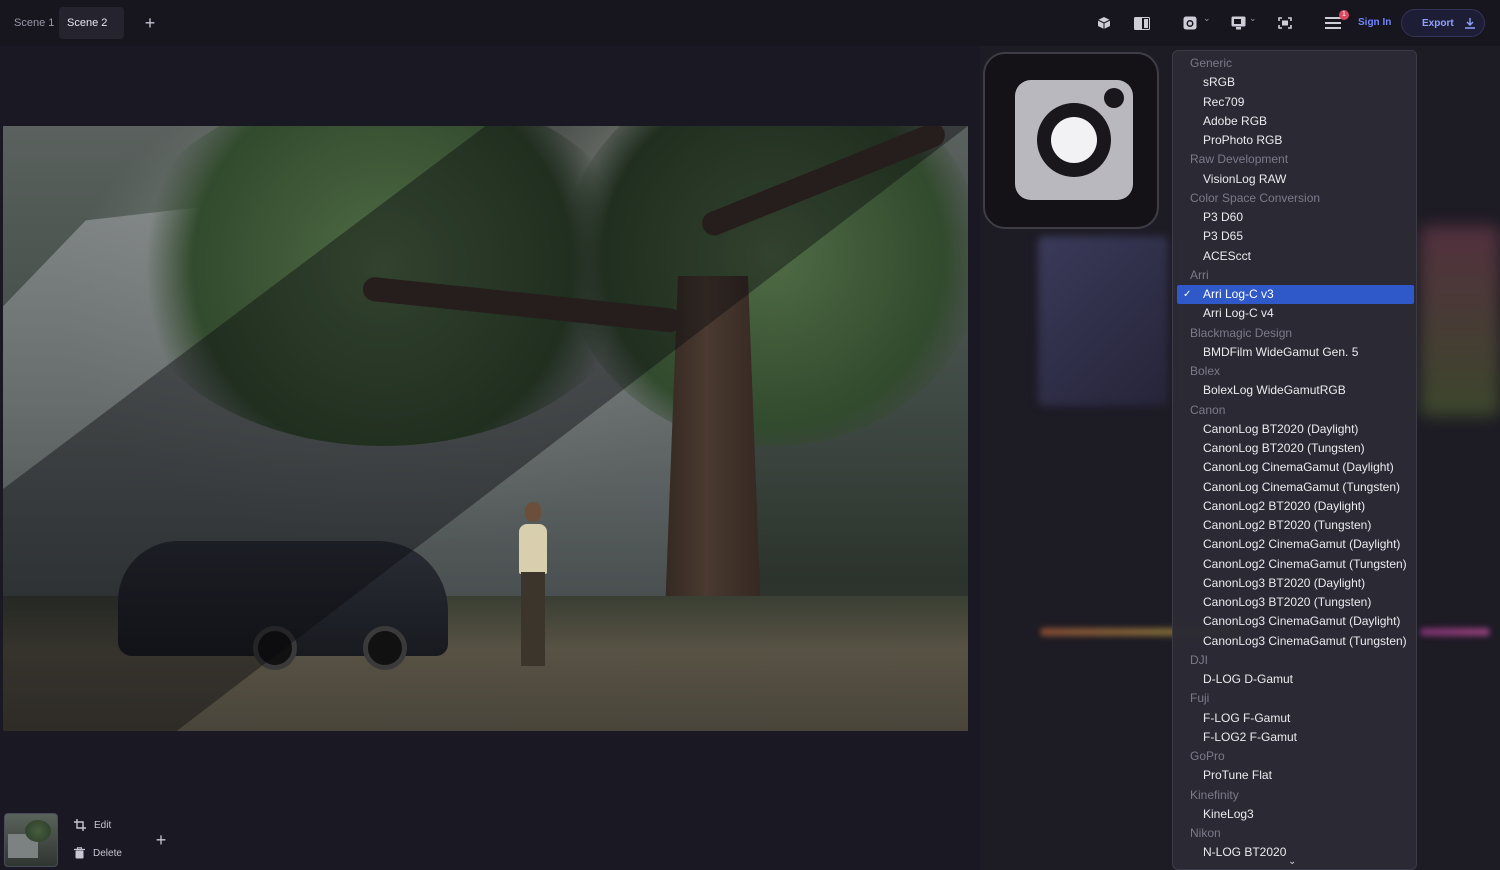  Describe the element at coordinates (1219, 82) in the screenshot. I see `dropdown-row-label: sRGB` at that location.